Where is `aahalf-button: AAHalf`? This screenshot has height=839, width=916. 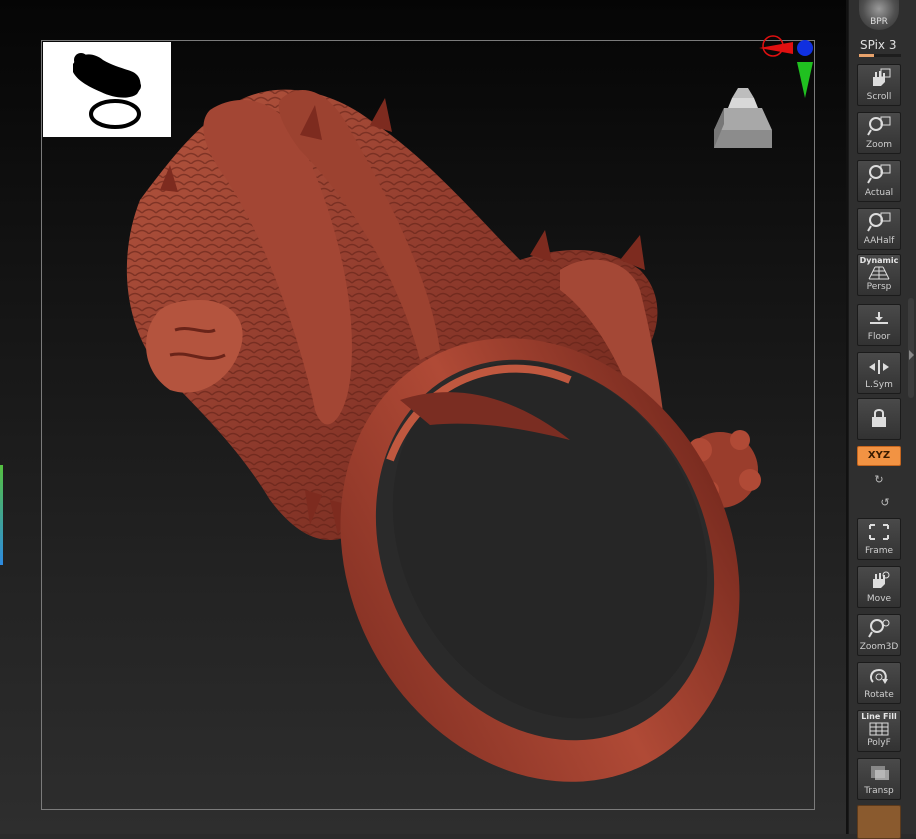
aahalf-button: AAHalf is located at coordinates (879, 229).